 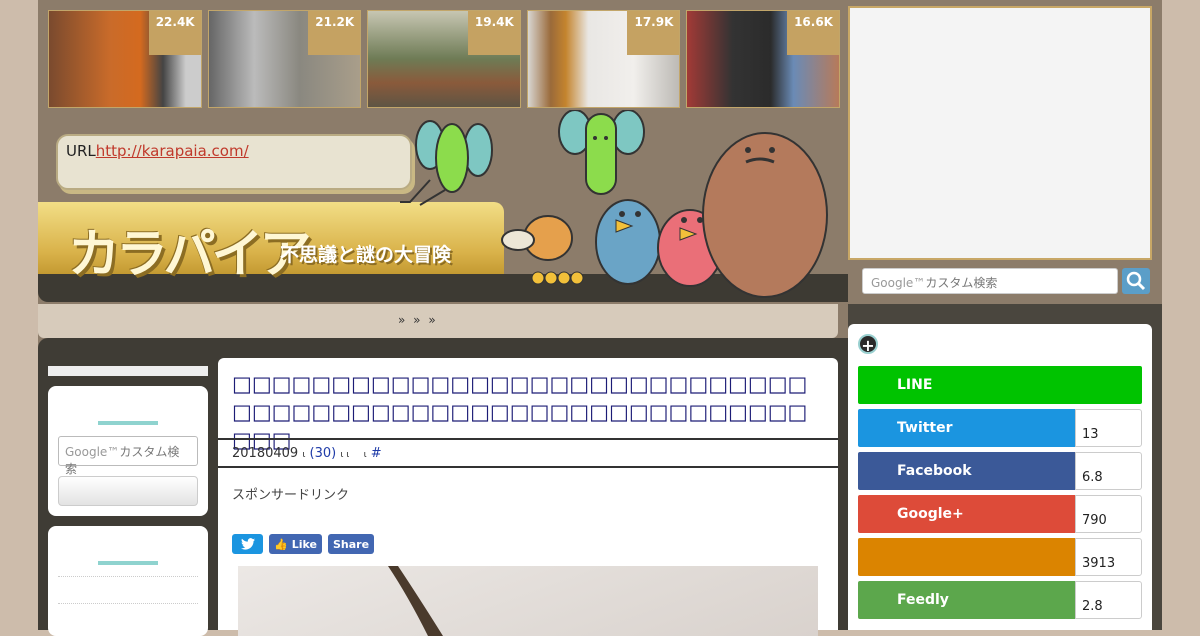 I want to click on like-label: Like, so click(x=304, y=544).